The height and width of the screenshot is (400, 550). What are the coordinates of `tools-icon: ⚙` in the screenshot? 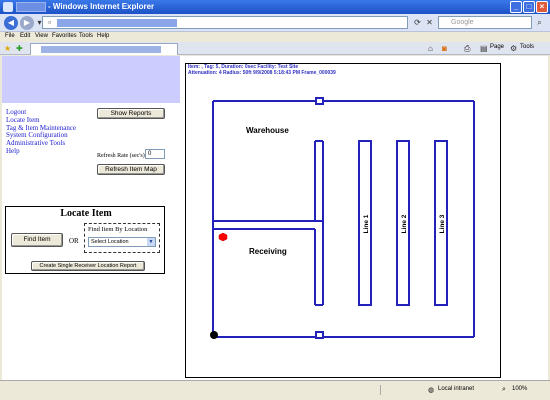 It's located at (513, 48).